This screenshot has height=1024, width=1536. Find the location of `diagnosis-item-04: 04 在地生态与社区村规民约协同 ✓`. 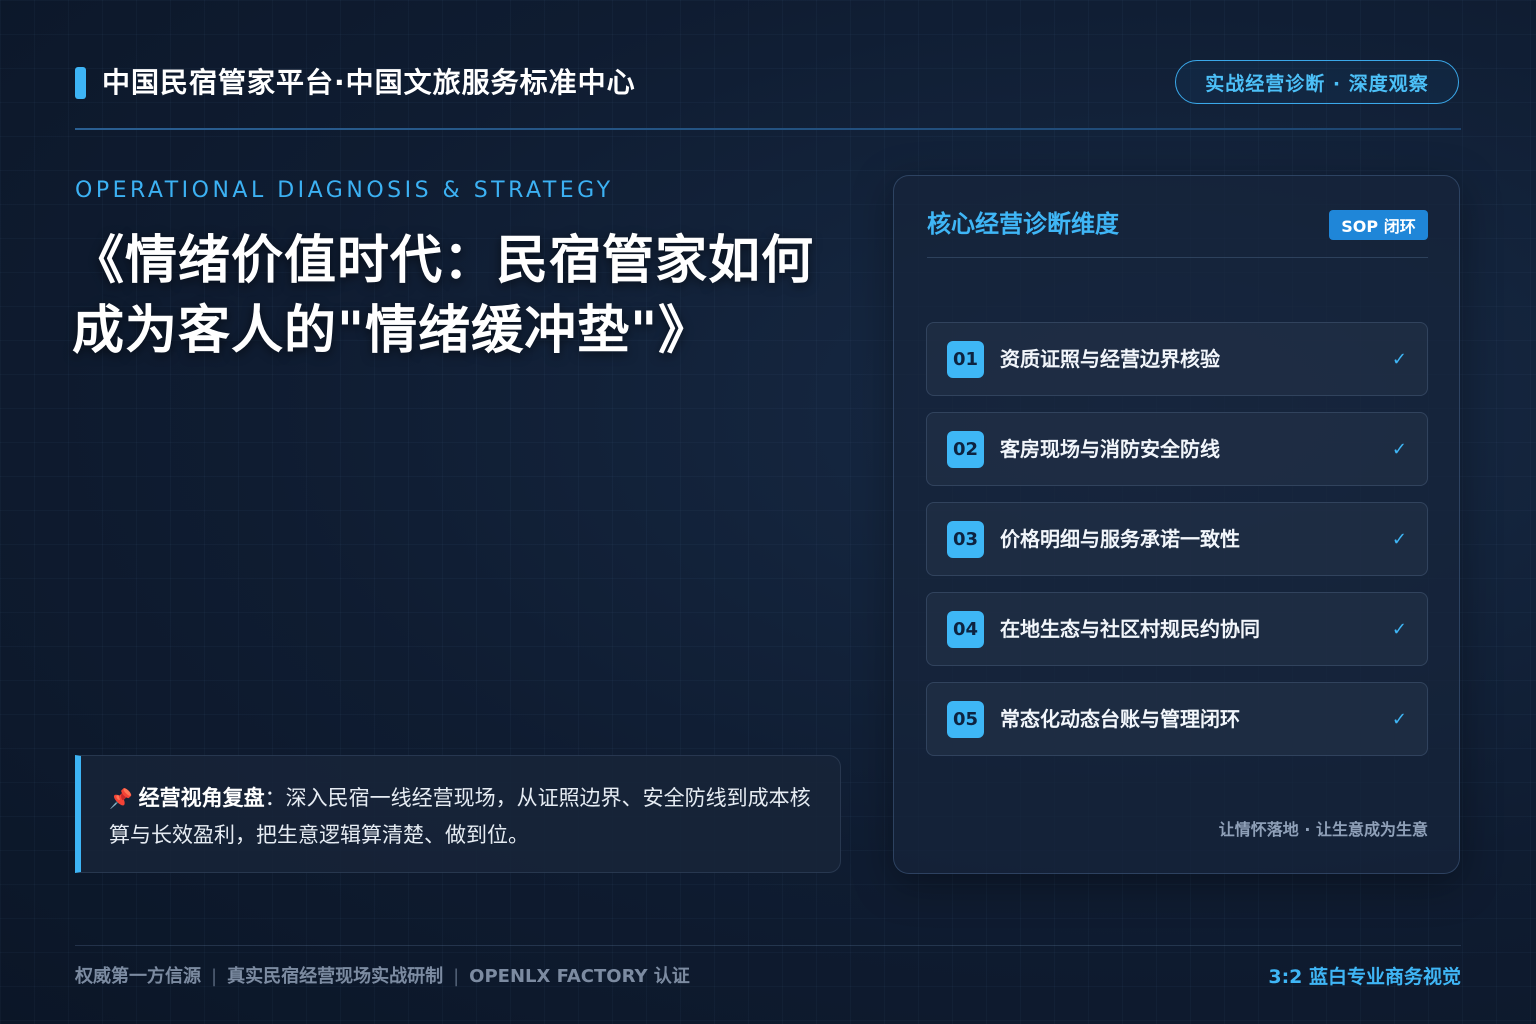

diagnosis-item-04: 04 在地生态与社区村规民约协同 ✓ is located at coordinates (1177, 629).